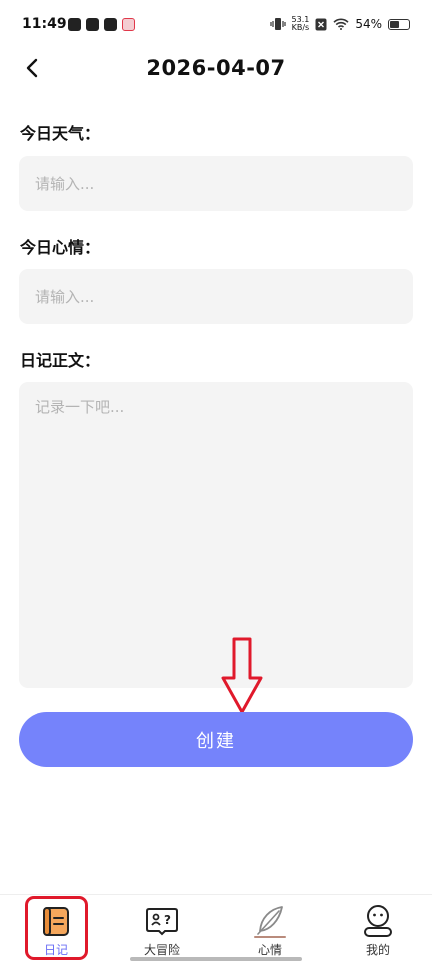 This screenshot has width=432, height=964. Describe the element at coordinates (56, 921) in the screenshot. I see `diary-book-icon` at that location.